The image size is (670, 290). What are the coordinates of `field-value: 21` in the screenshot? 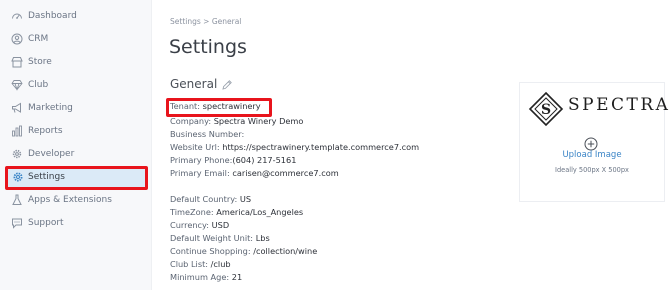 It's located at (237, 277).